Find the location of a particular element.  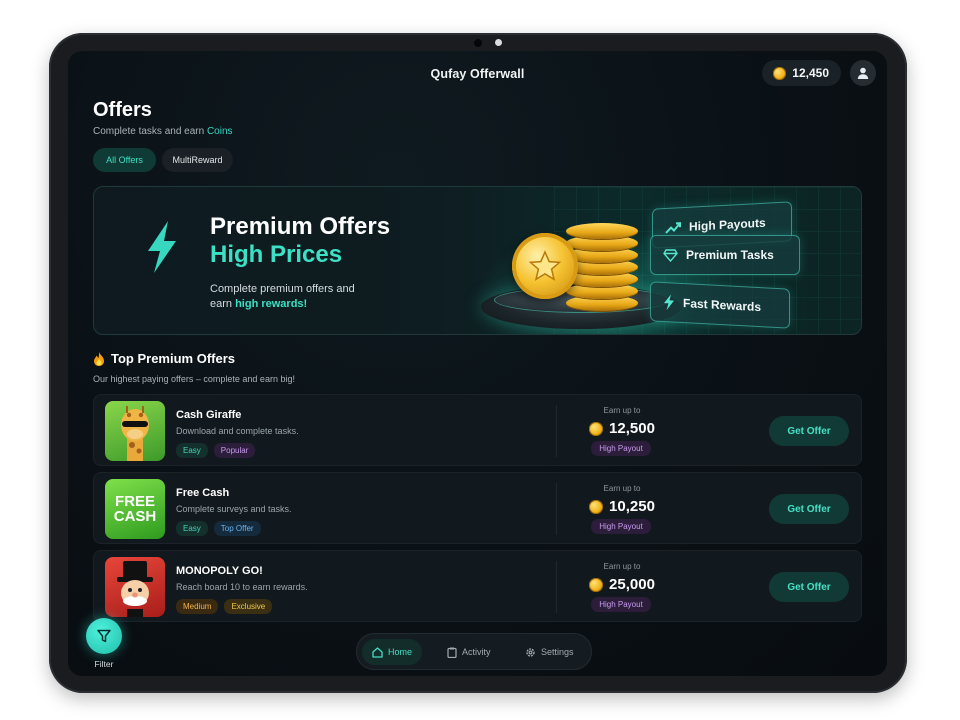

feature-card-label: Fast Rewards is located at coordinates (722, 305).